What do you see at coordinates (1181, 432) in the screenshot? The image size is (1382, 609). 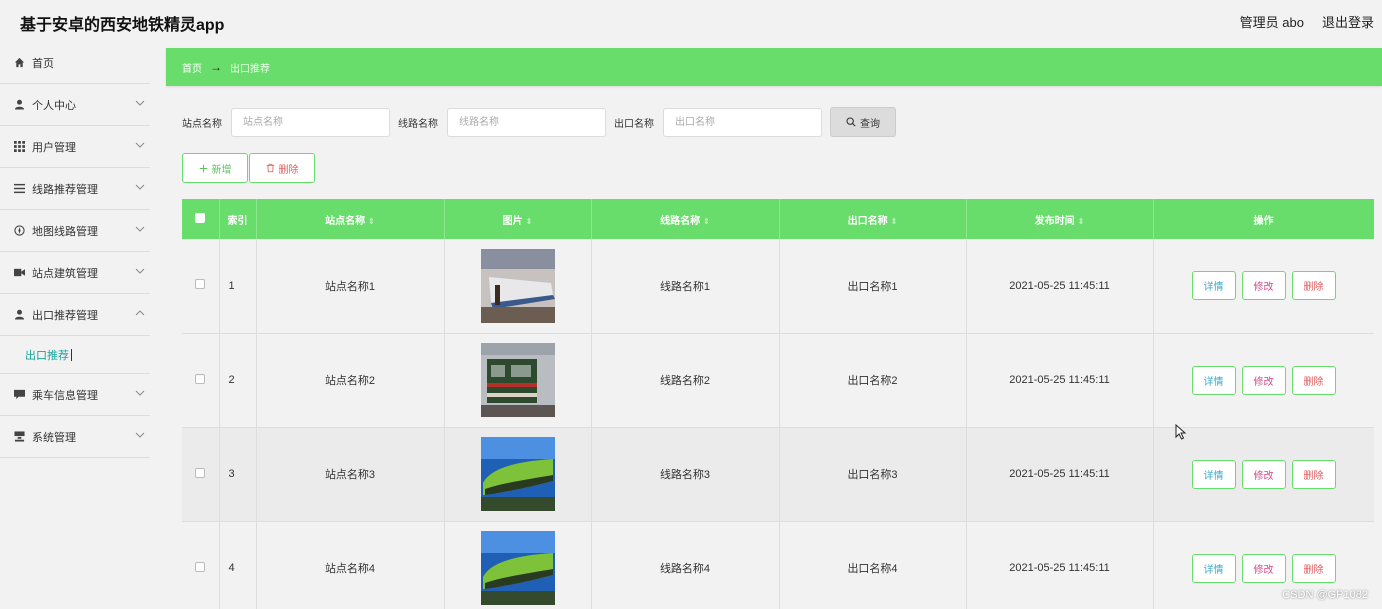 I see `mouse-cursor-icon` at bounding box center [1181, 432].